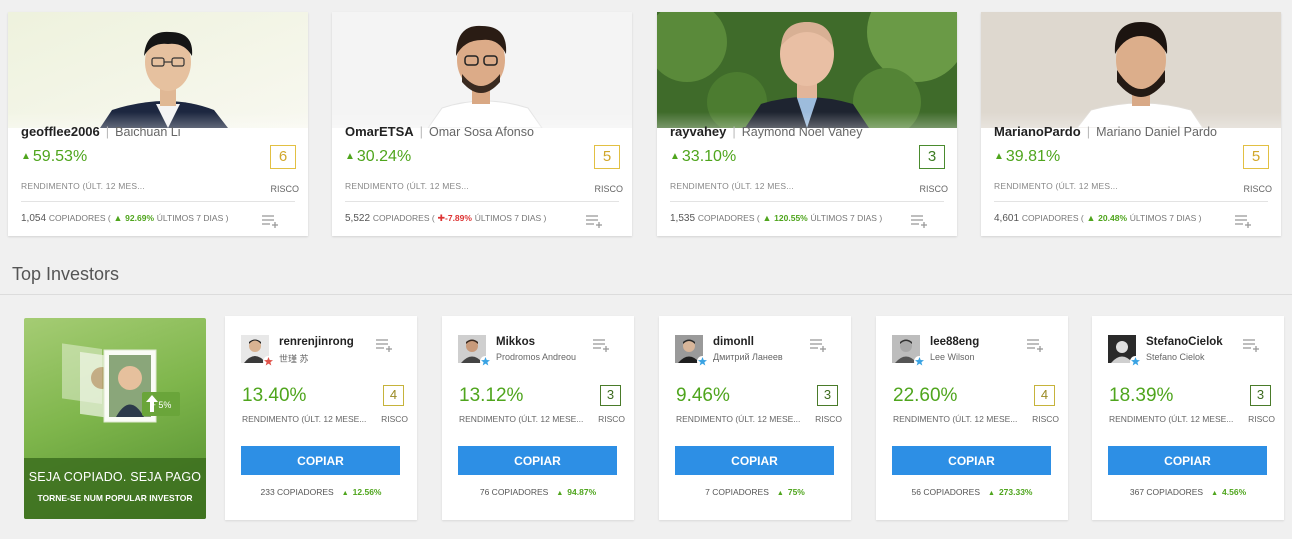 This screenshot has width=1292, height=539. I want to click on investor-username: Mikkos, so click(515, 342).